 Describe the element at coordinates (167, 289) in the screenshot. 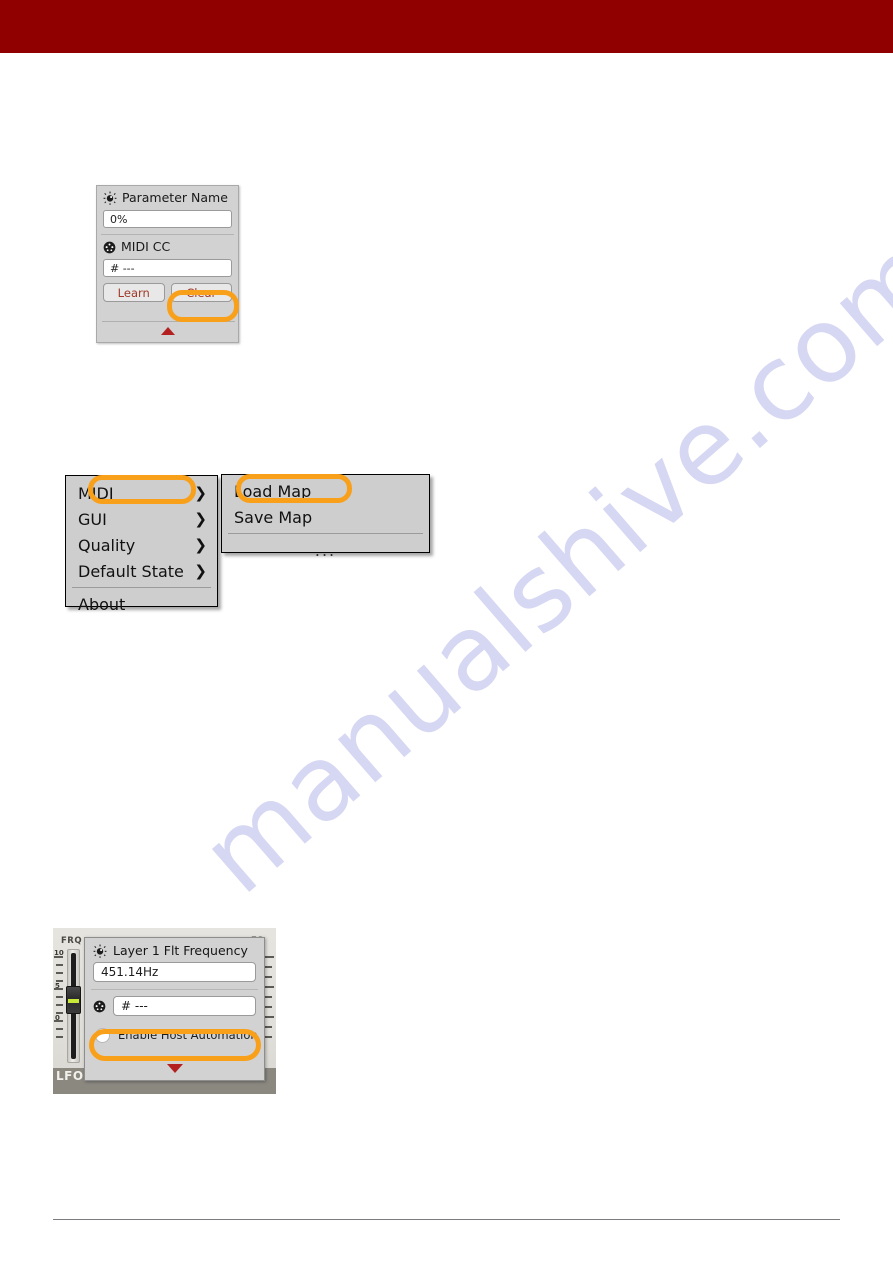

I see `midi-popup-button-row: Learn Clear` at that location.